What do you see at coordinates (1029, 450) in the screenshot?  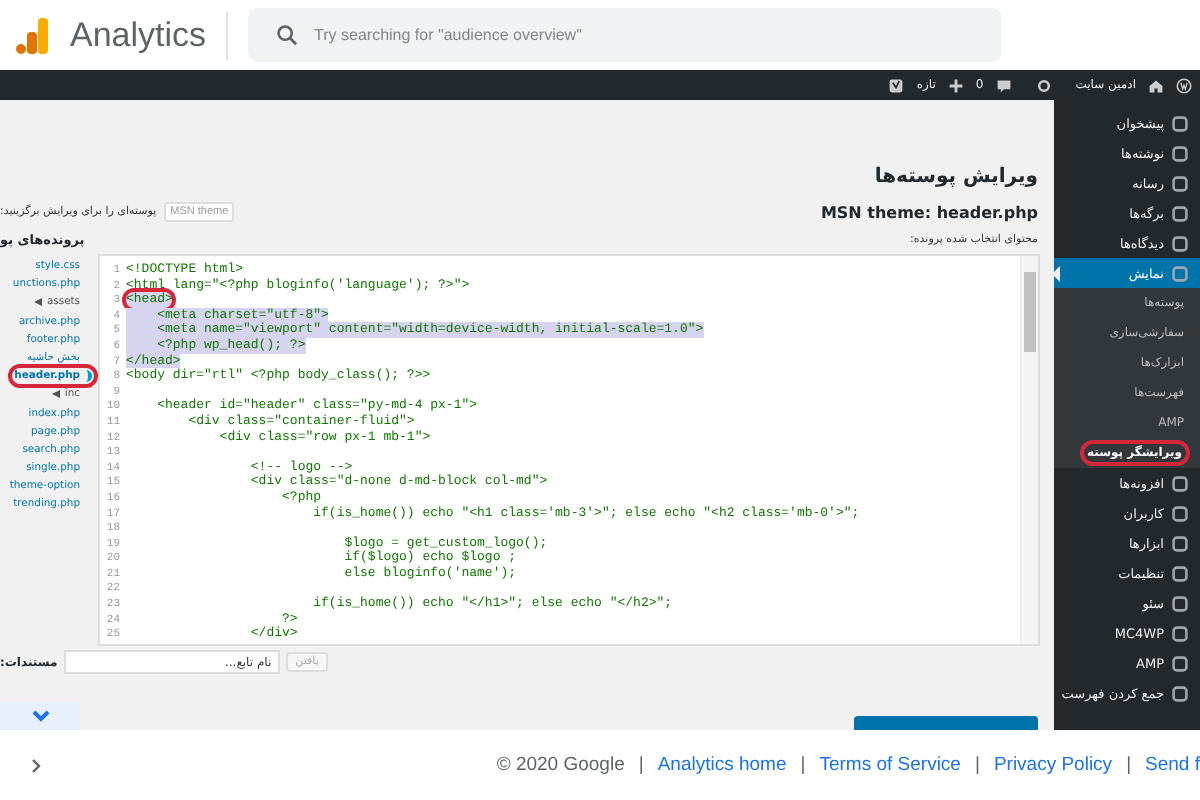 I see `scrollbar` at bounding box center [1029, 450].